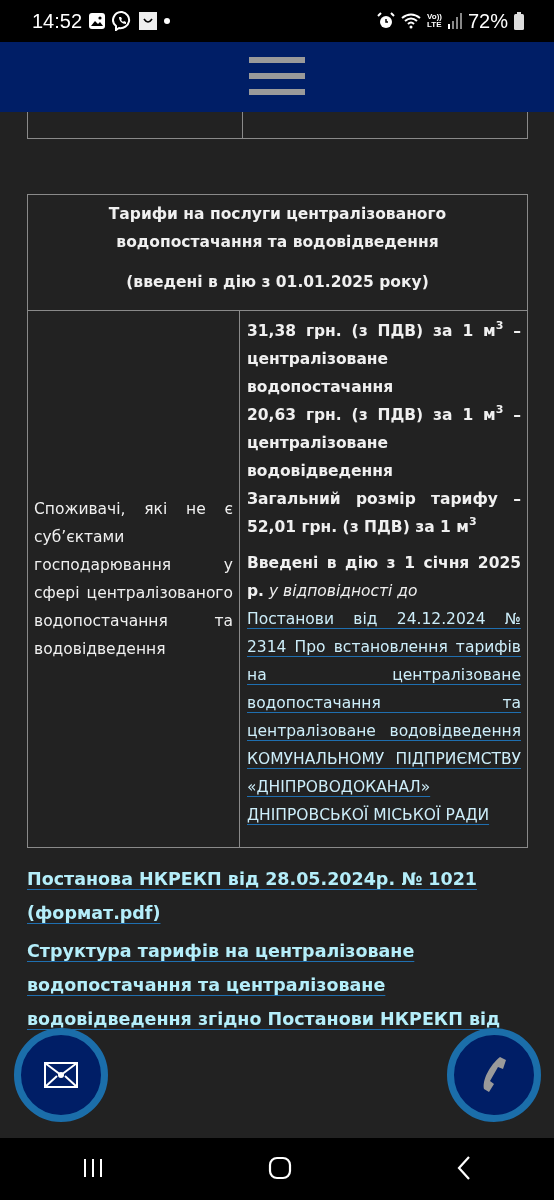 Image resolution: width=554 pixels, height=1200 pixels. Describe the element at coordinates (384, 358) in the screenshot. I see `tariff-line: 31,38 грн. (з ПДВ) за 1 м$^{3}$ – централізоване водопостачання` at that location.